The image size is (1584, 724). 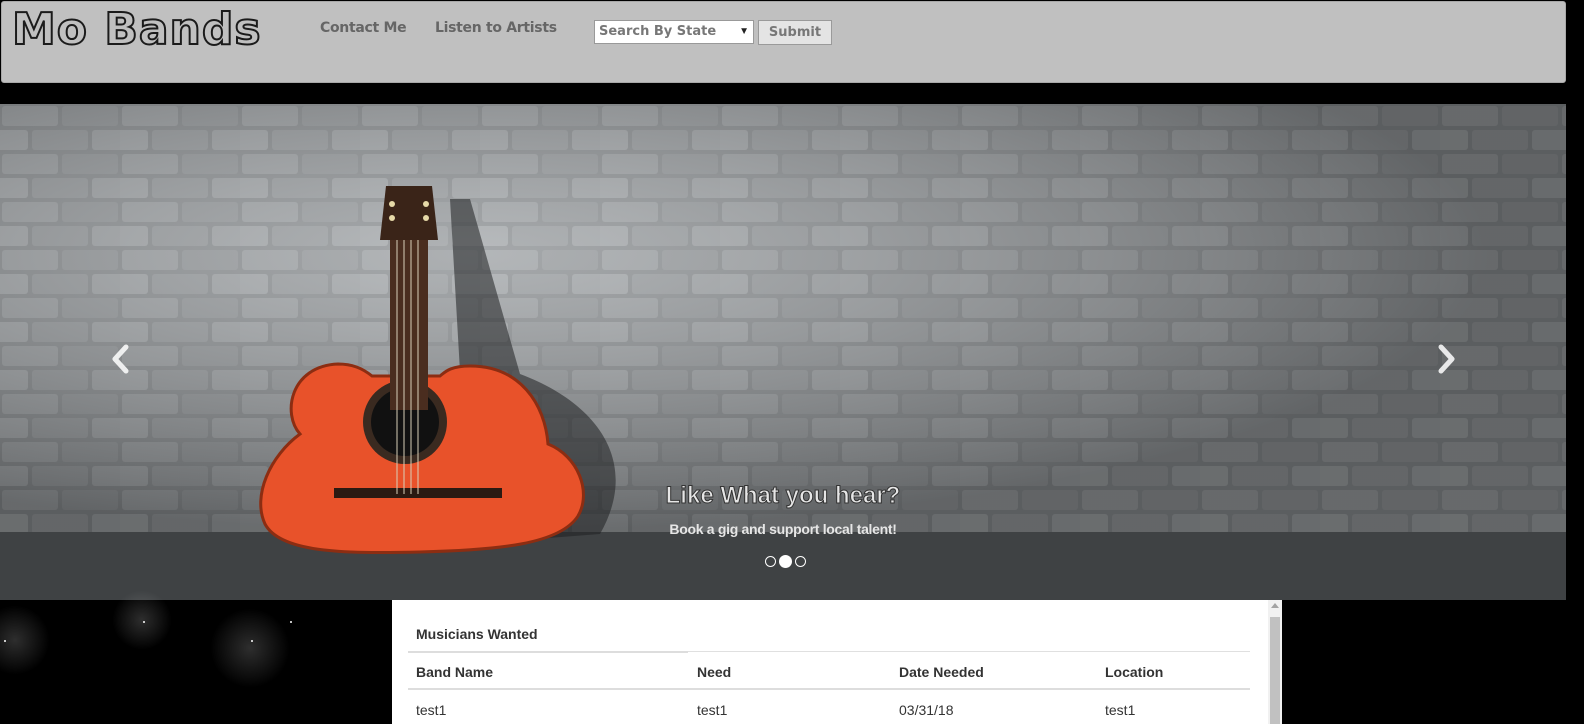 I want to click on state-select-value: Search By State, so click(x=658, y=31).